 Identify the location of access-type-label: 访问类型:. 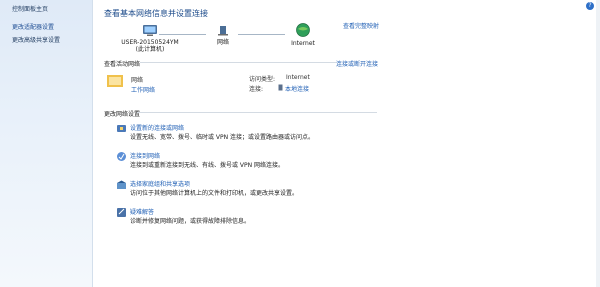
(262, 79).